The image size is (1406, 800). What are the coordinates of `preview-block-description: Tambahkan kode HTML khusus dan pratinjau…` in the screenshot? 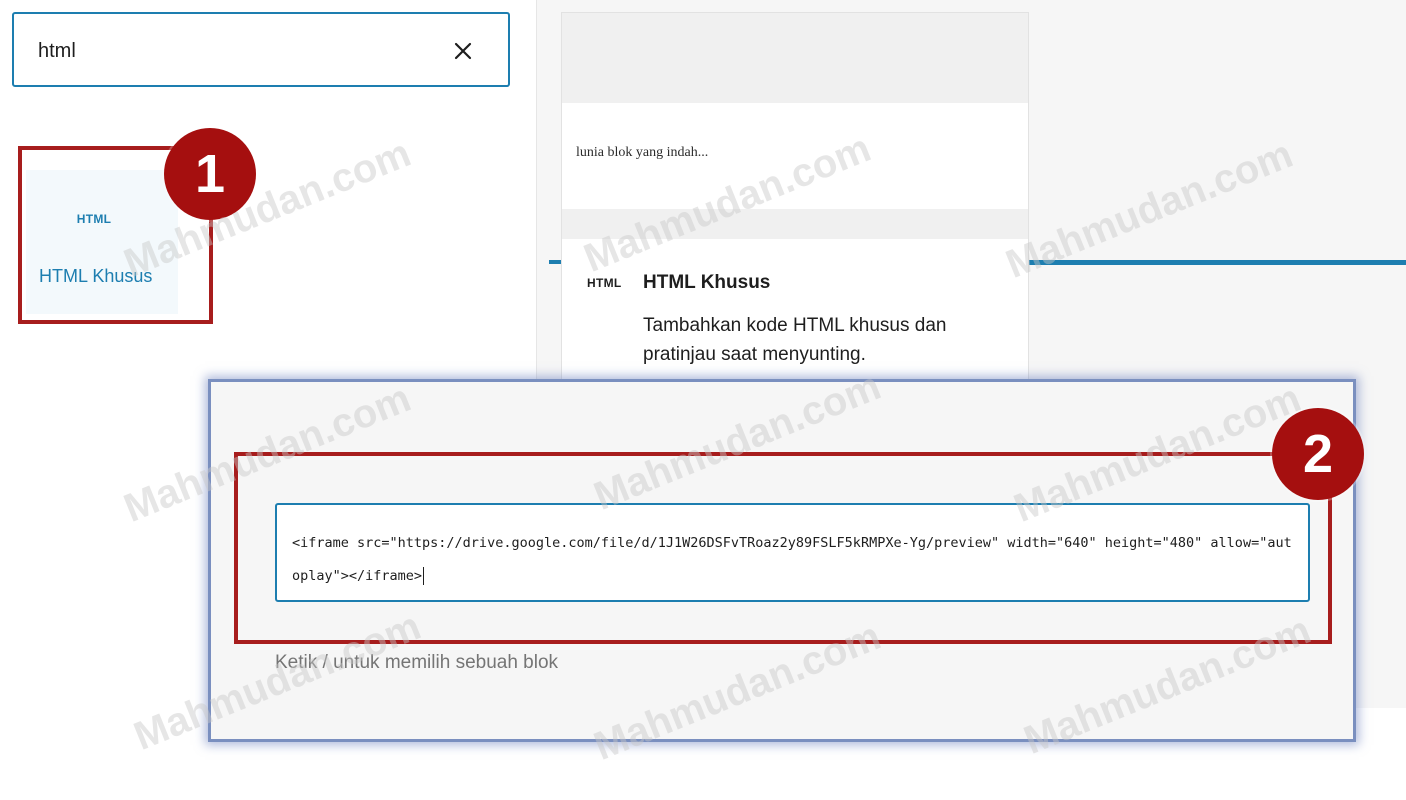 It's located at (795, 340).